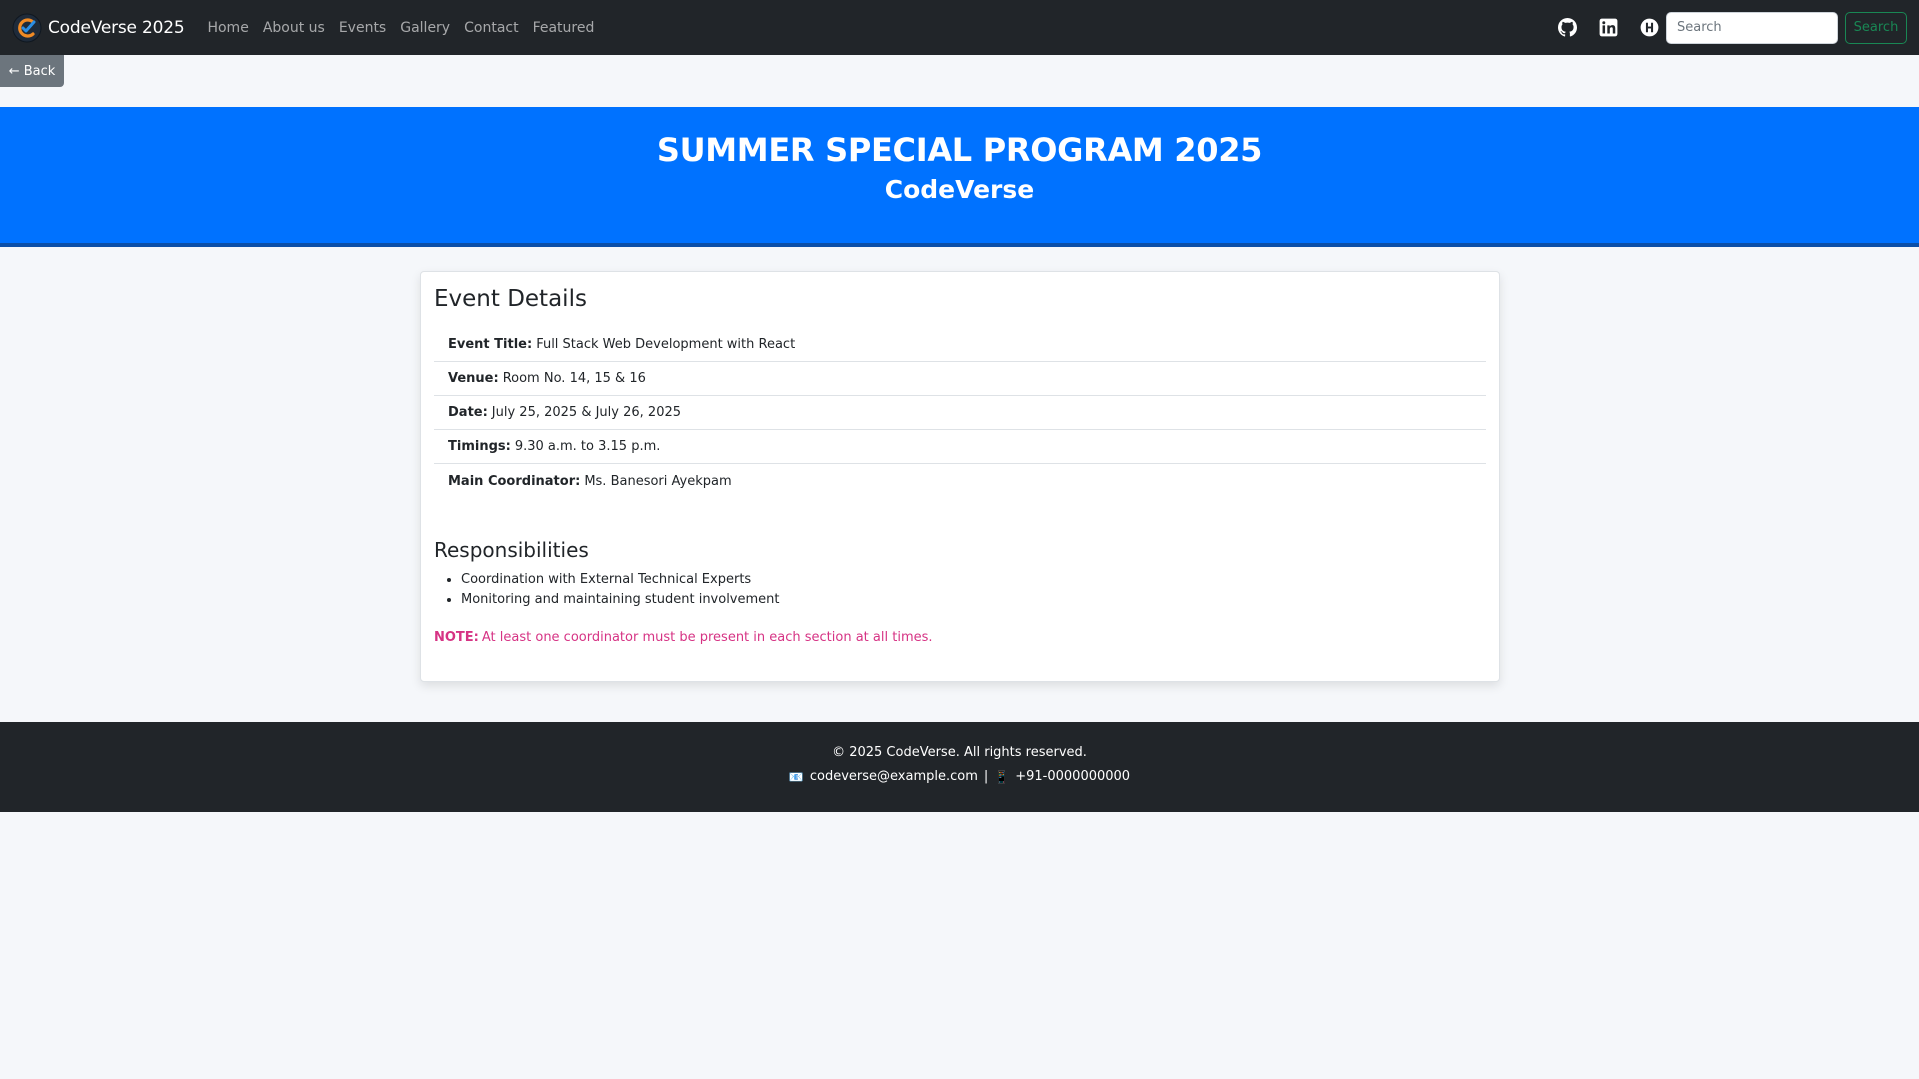 The width and height of the screenshot is (1919, 1079). Describe the element at coordinates (227, 28) in the screenshot. I see `nav-link-home: Home` at that location.